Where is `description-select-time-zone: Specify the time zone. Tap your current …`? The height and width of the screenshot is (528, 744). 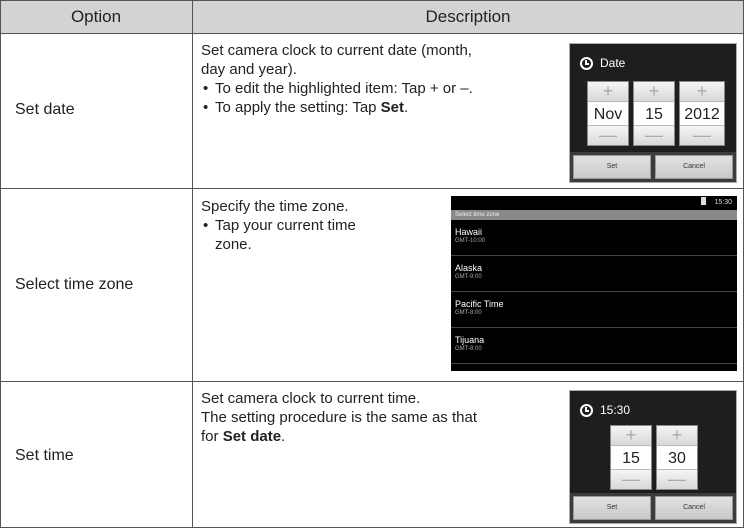
description-select-time-zone: Specify the time zone. Tap your current … is located at coordinates (323, 225).